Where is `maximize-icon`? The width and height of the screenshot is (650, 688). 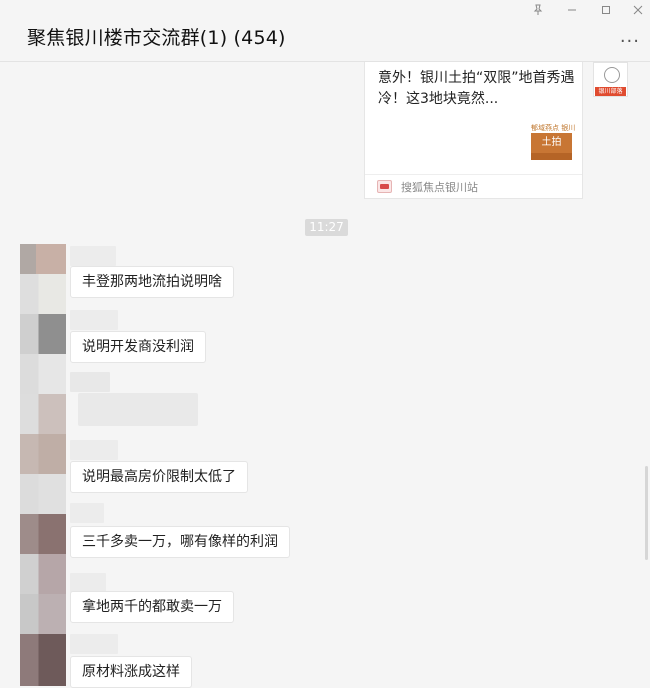
maximize-icon is located at coordinates (606, 10).